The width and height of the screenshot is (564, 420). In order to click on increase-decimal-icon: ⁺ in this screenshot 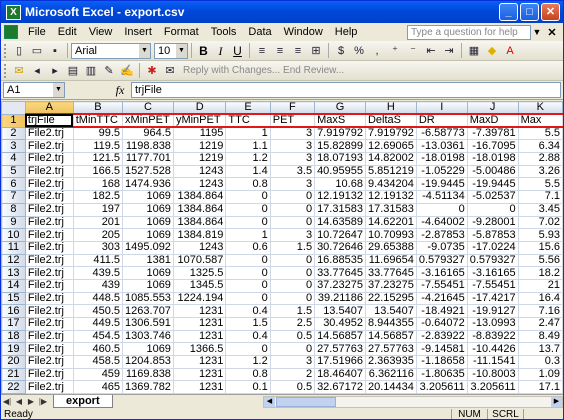, I will do `click(395, 51)`.